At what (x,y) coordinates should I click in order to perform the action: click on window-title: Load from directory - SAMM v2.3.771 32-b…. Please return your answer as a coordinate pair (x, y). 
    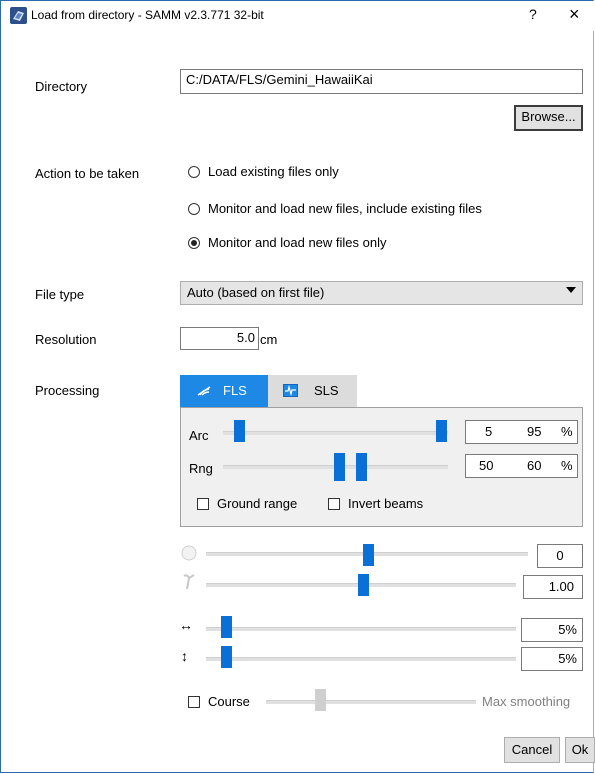
    Looking at the image, I should click on (147, 15).